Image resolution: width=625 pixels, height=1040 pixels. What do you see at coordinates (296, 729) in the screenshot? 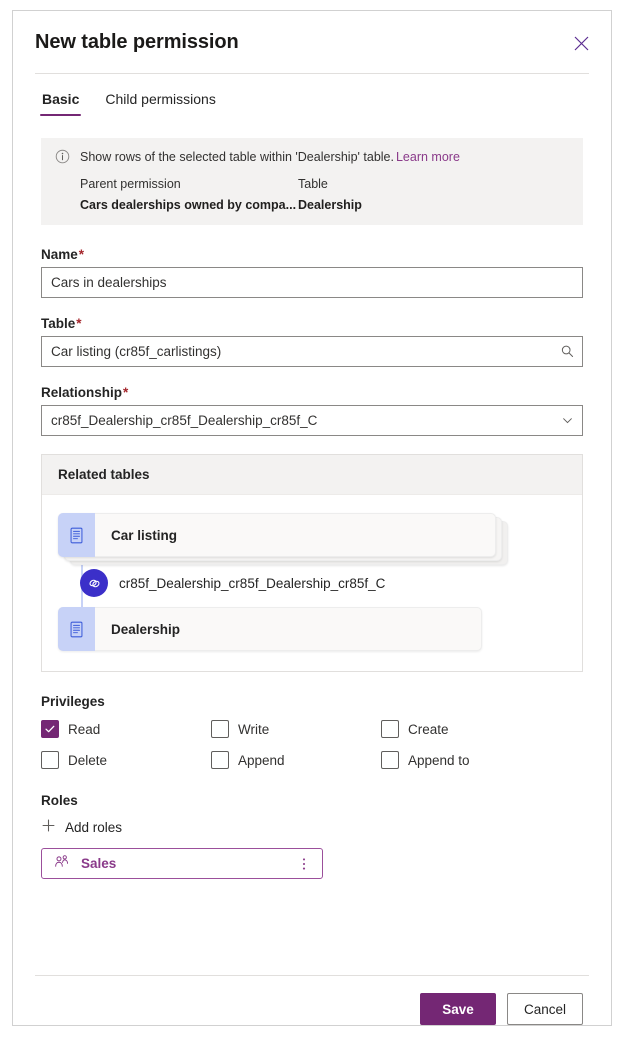
I see `privilege-write: Write` at bounding box center [296, 729].